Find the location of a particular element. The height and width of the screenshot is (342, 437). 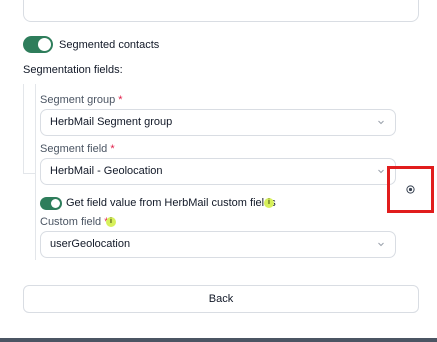

segmented-contacts-label: Segmented contacts is located at coordinates (109, 45).